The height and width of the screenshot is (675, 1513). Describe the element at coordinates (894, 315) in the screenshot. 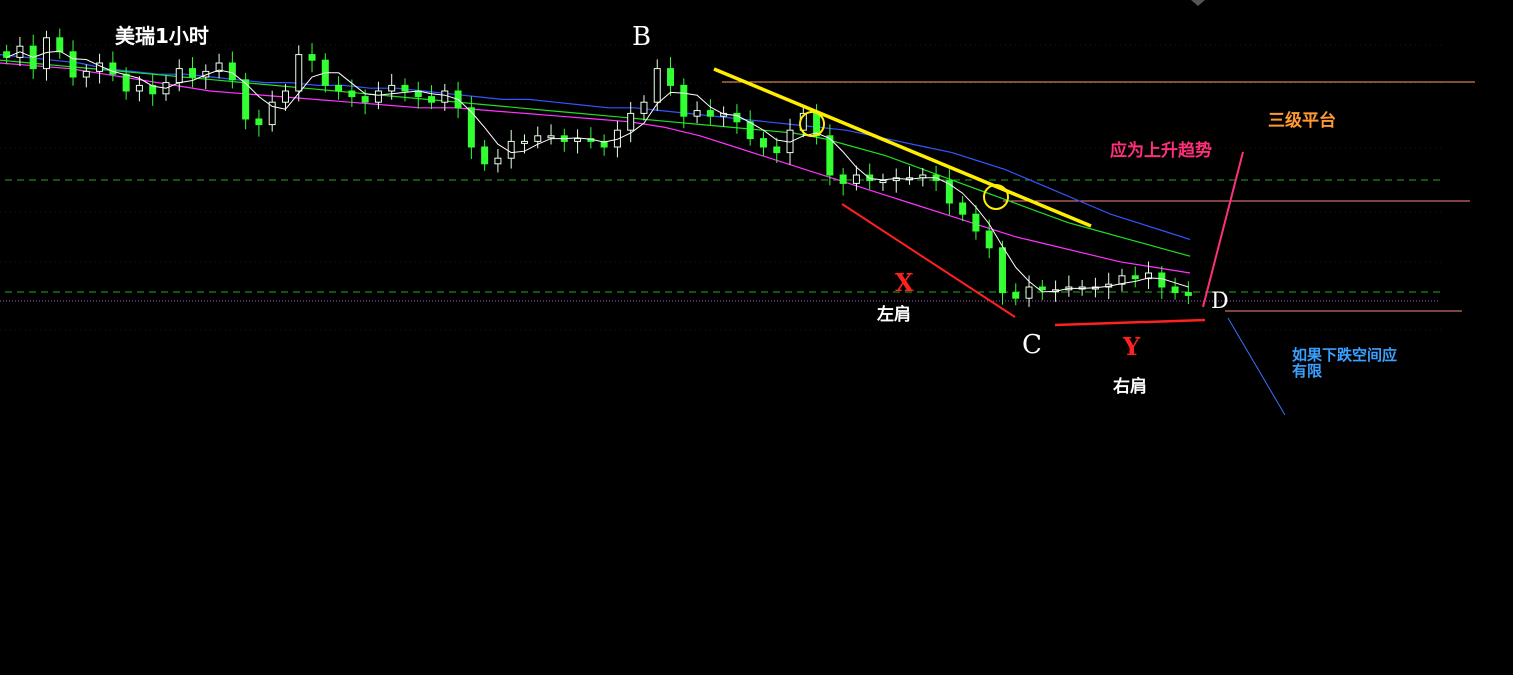

I see `left-shoulder-label: 左肩` at that location.